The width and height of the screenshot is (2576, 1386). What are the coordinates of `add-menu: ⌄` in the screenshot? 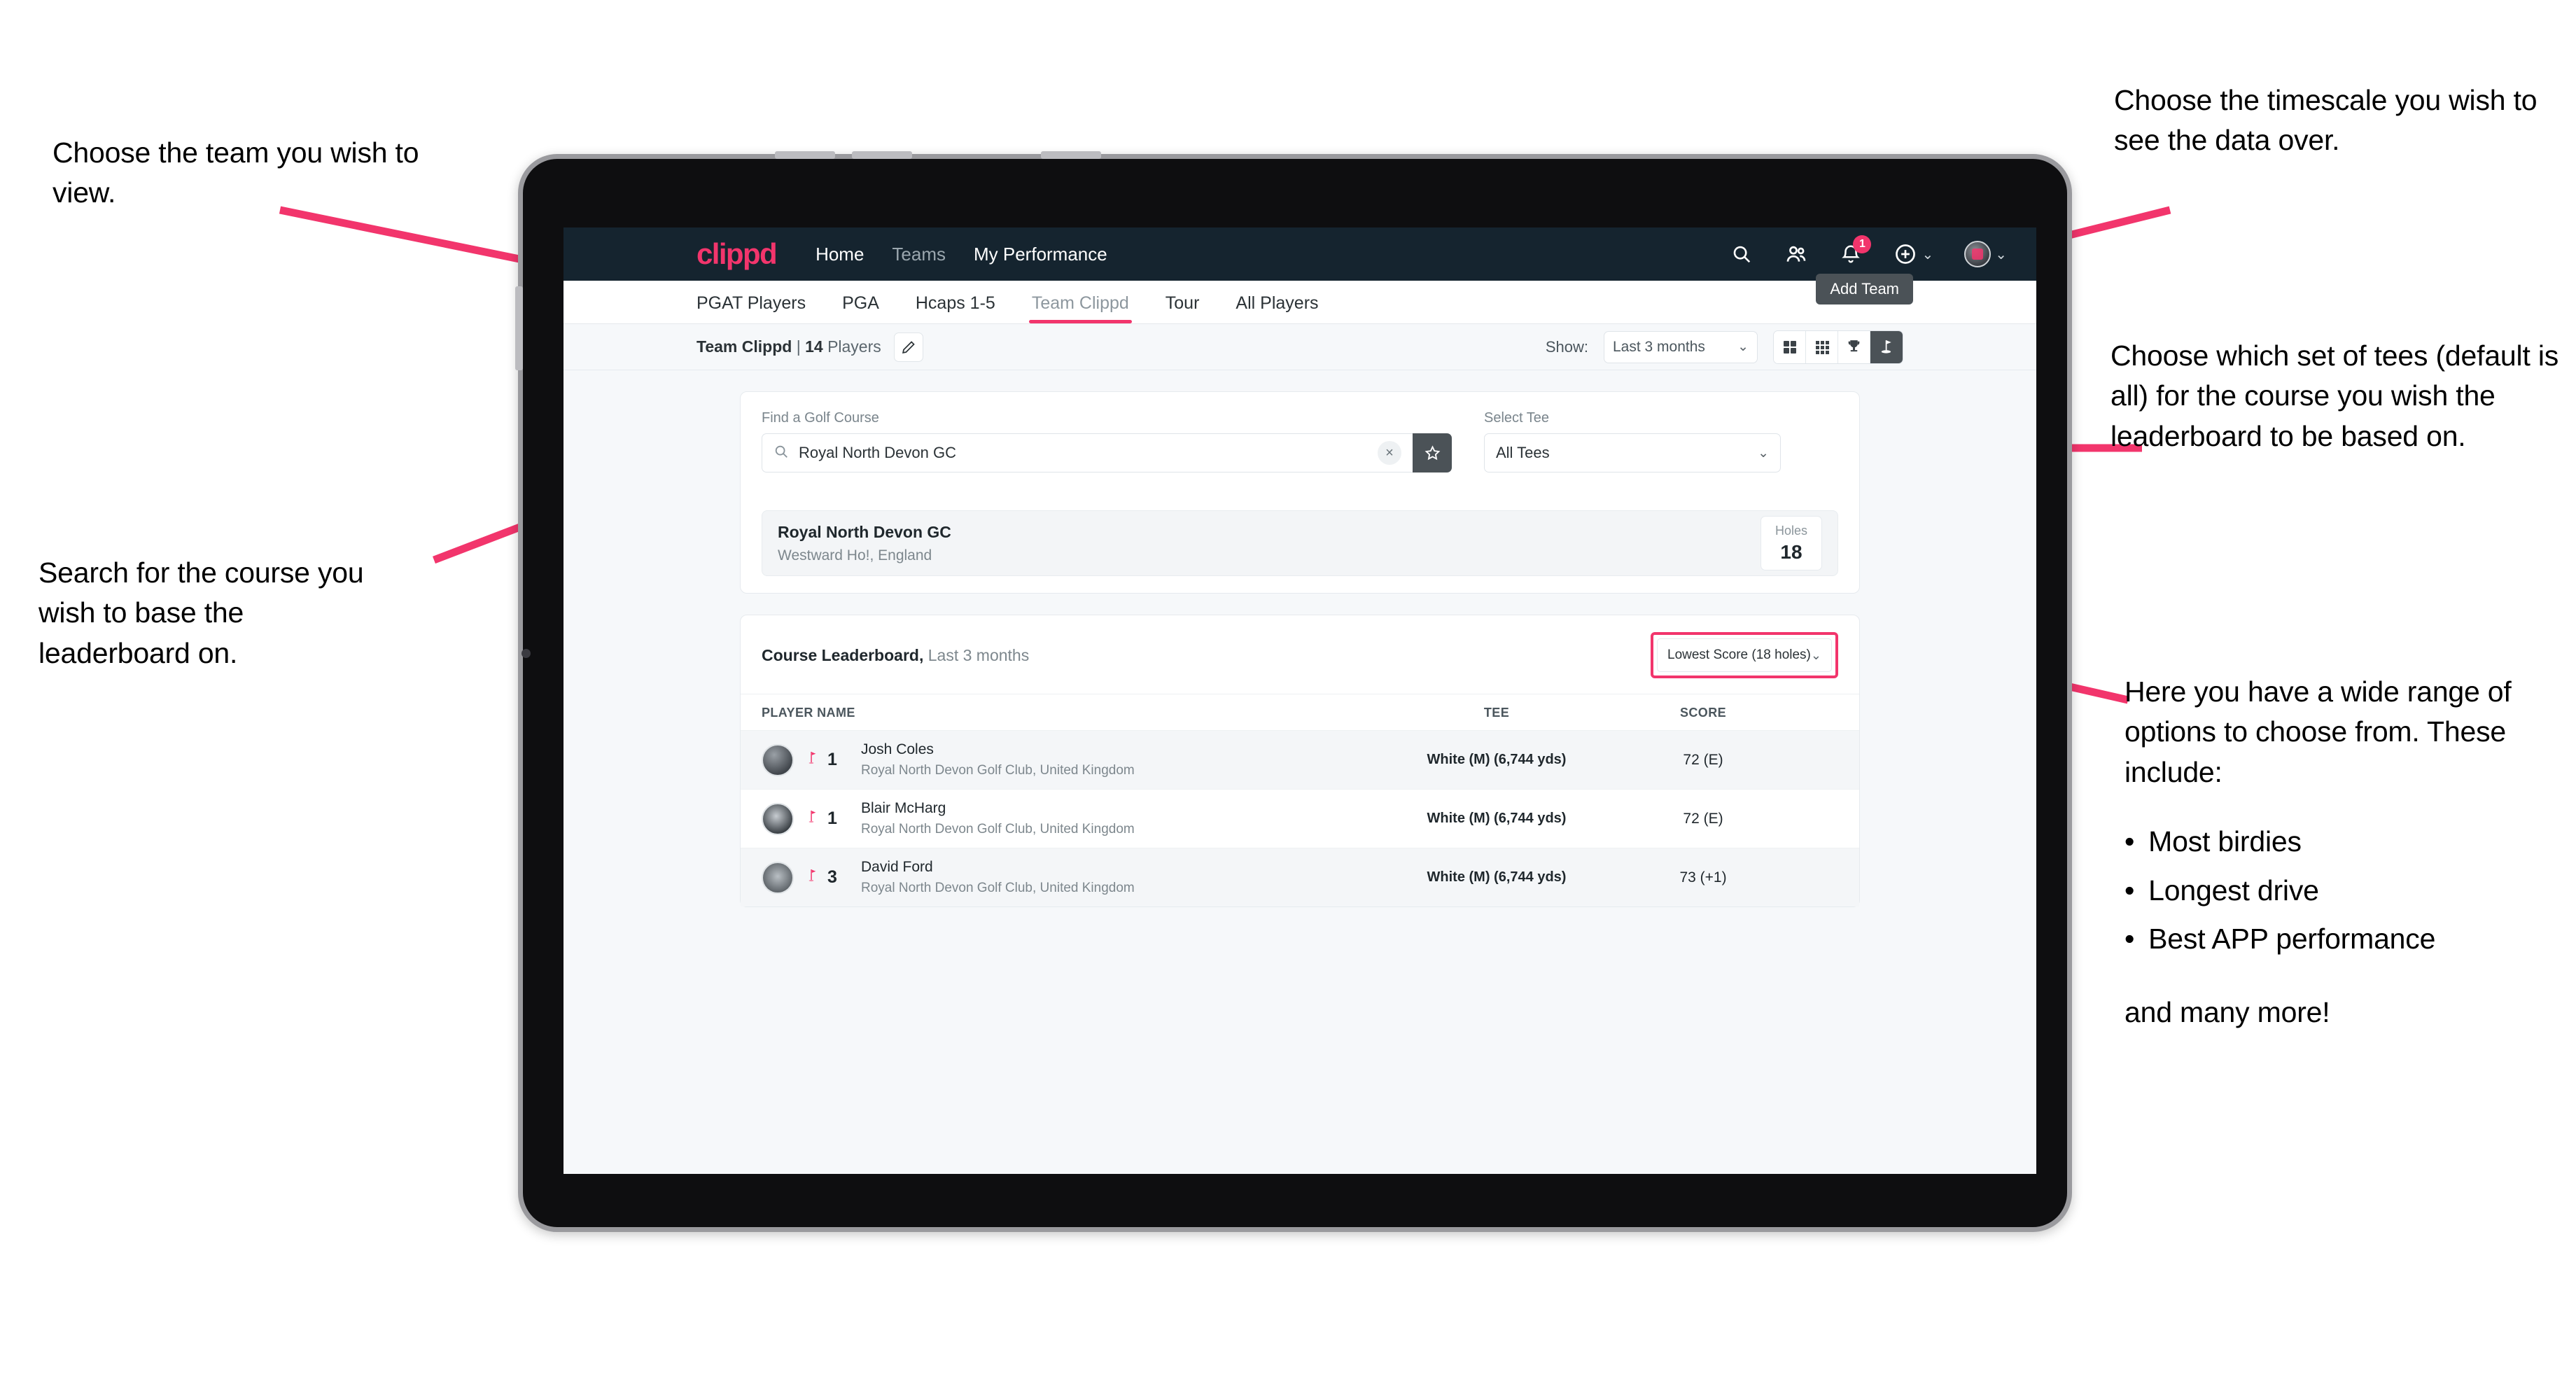 It's located at (1913, 254).